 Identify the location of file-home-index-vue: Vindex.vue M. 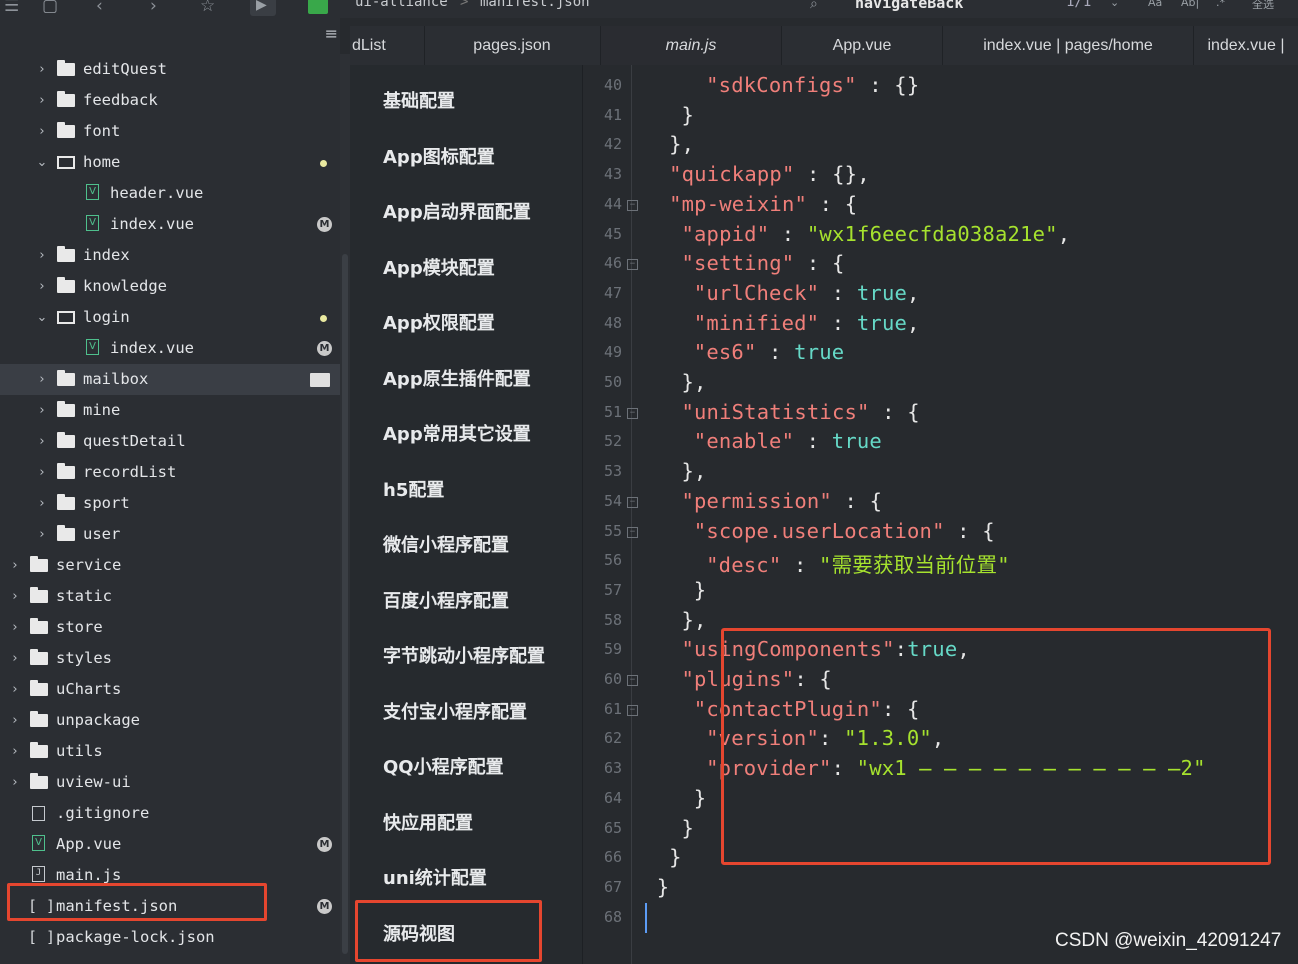
(170, 224).